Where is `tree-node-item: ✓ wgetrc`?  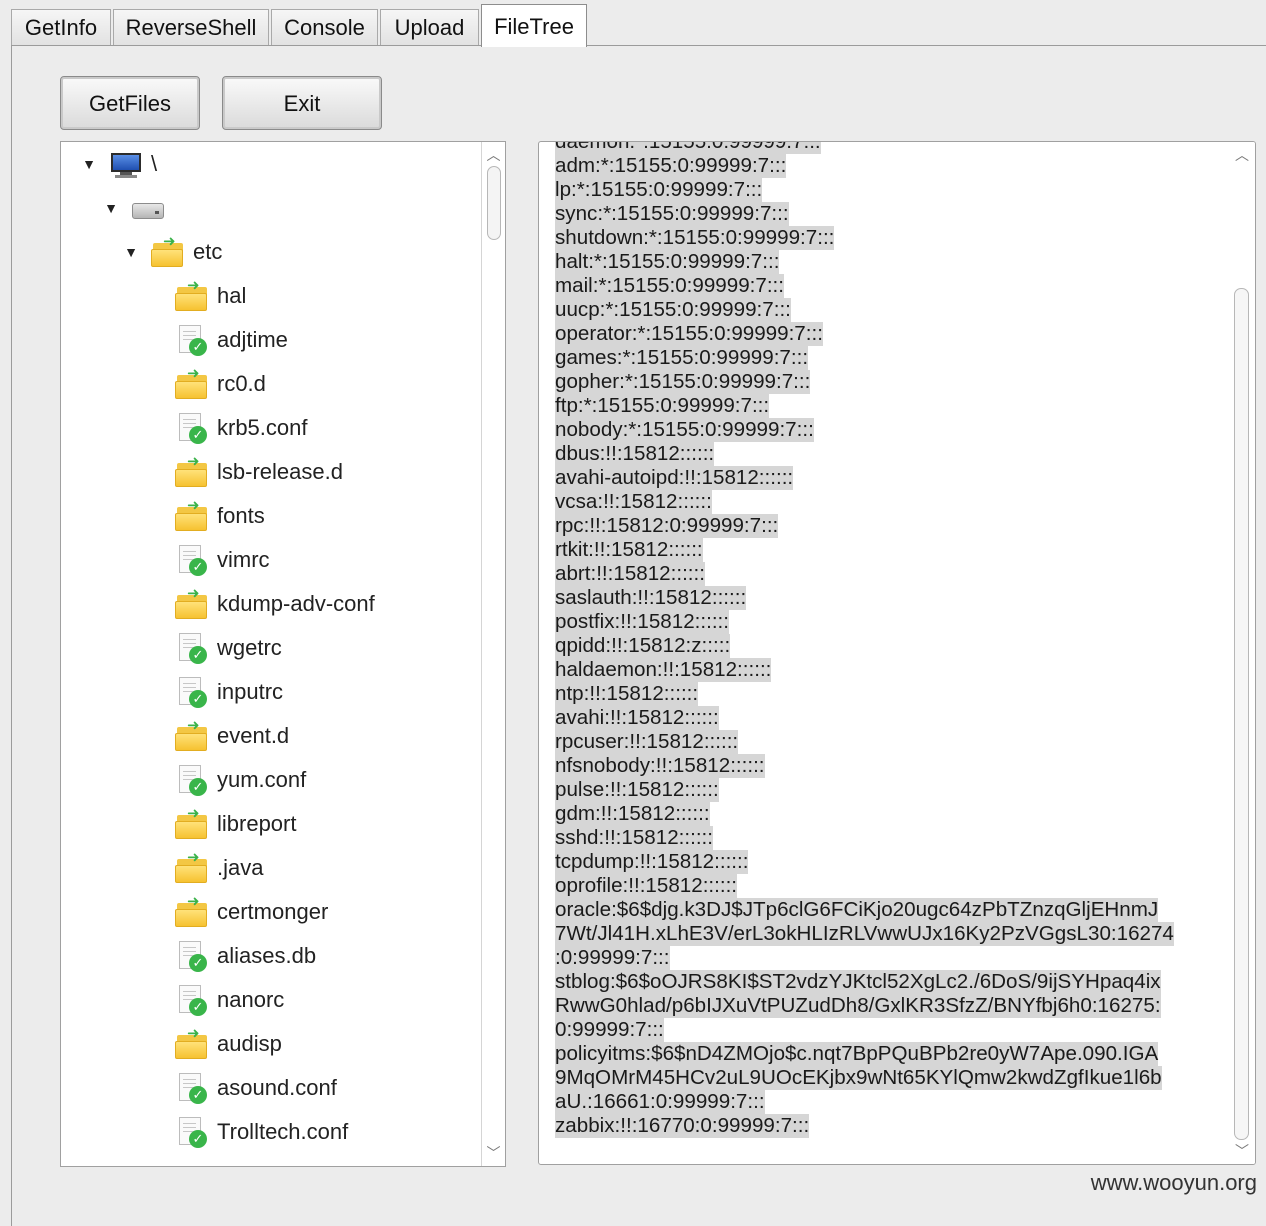
tree-node-item: ✓ wgetrc is located at coordinates (228, 648).